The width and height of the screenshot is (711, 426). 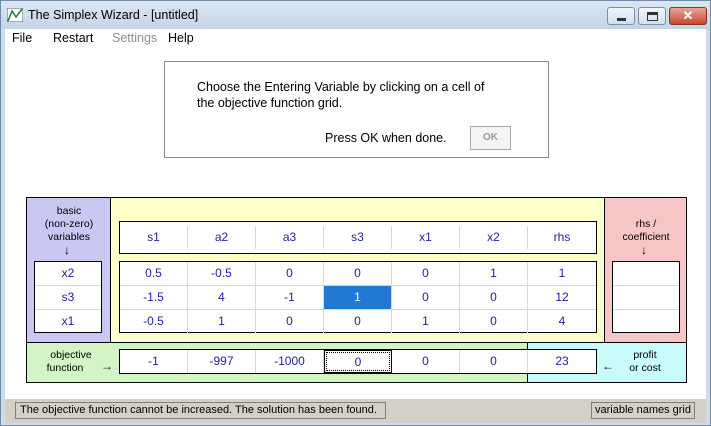 What do you see at coordinates (490, 138) in the screenshot?
I see `ok-button: OK` at bounding box center [490, 138].